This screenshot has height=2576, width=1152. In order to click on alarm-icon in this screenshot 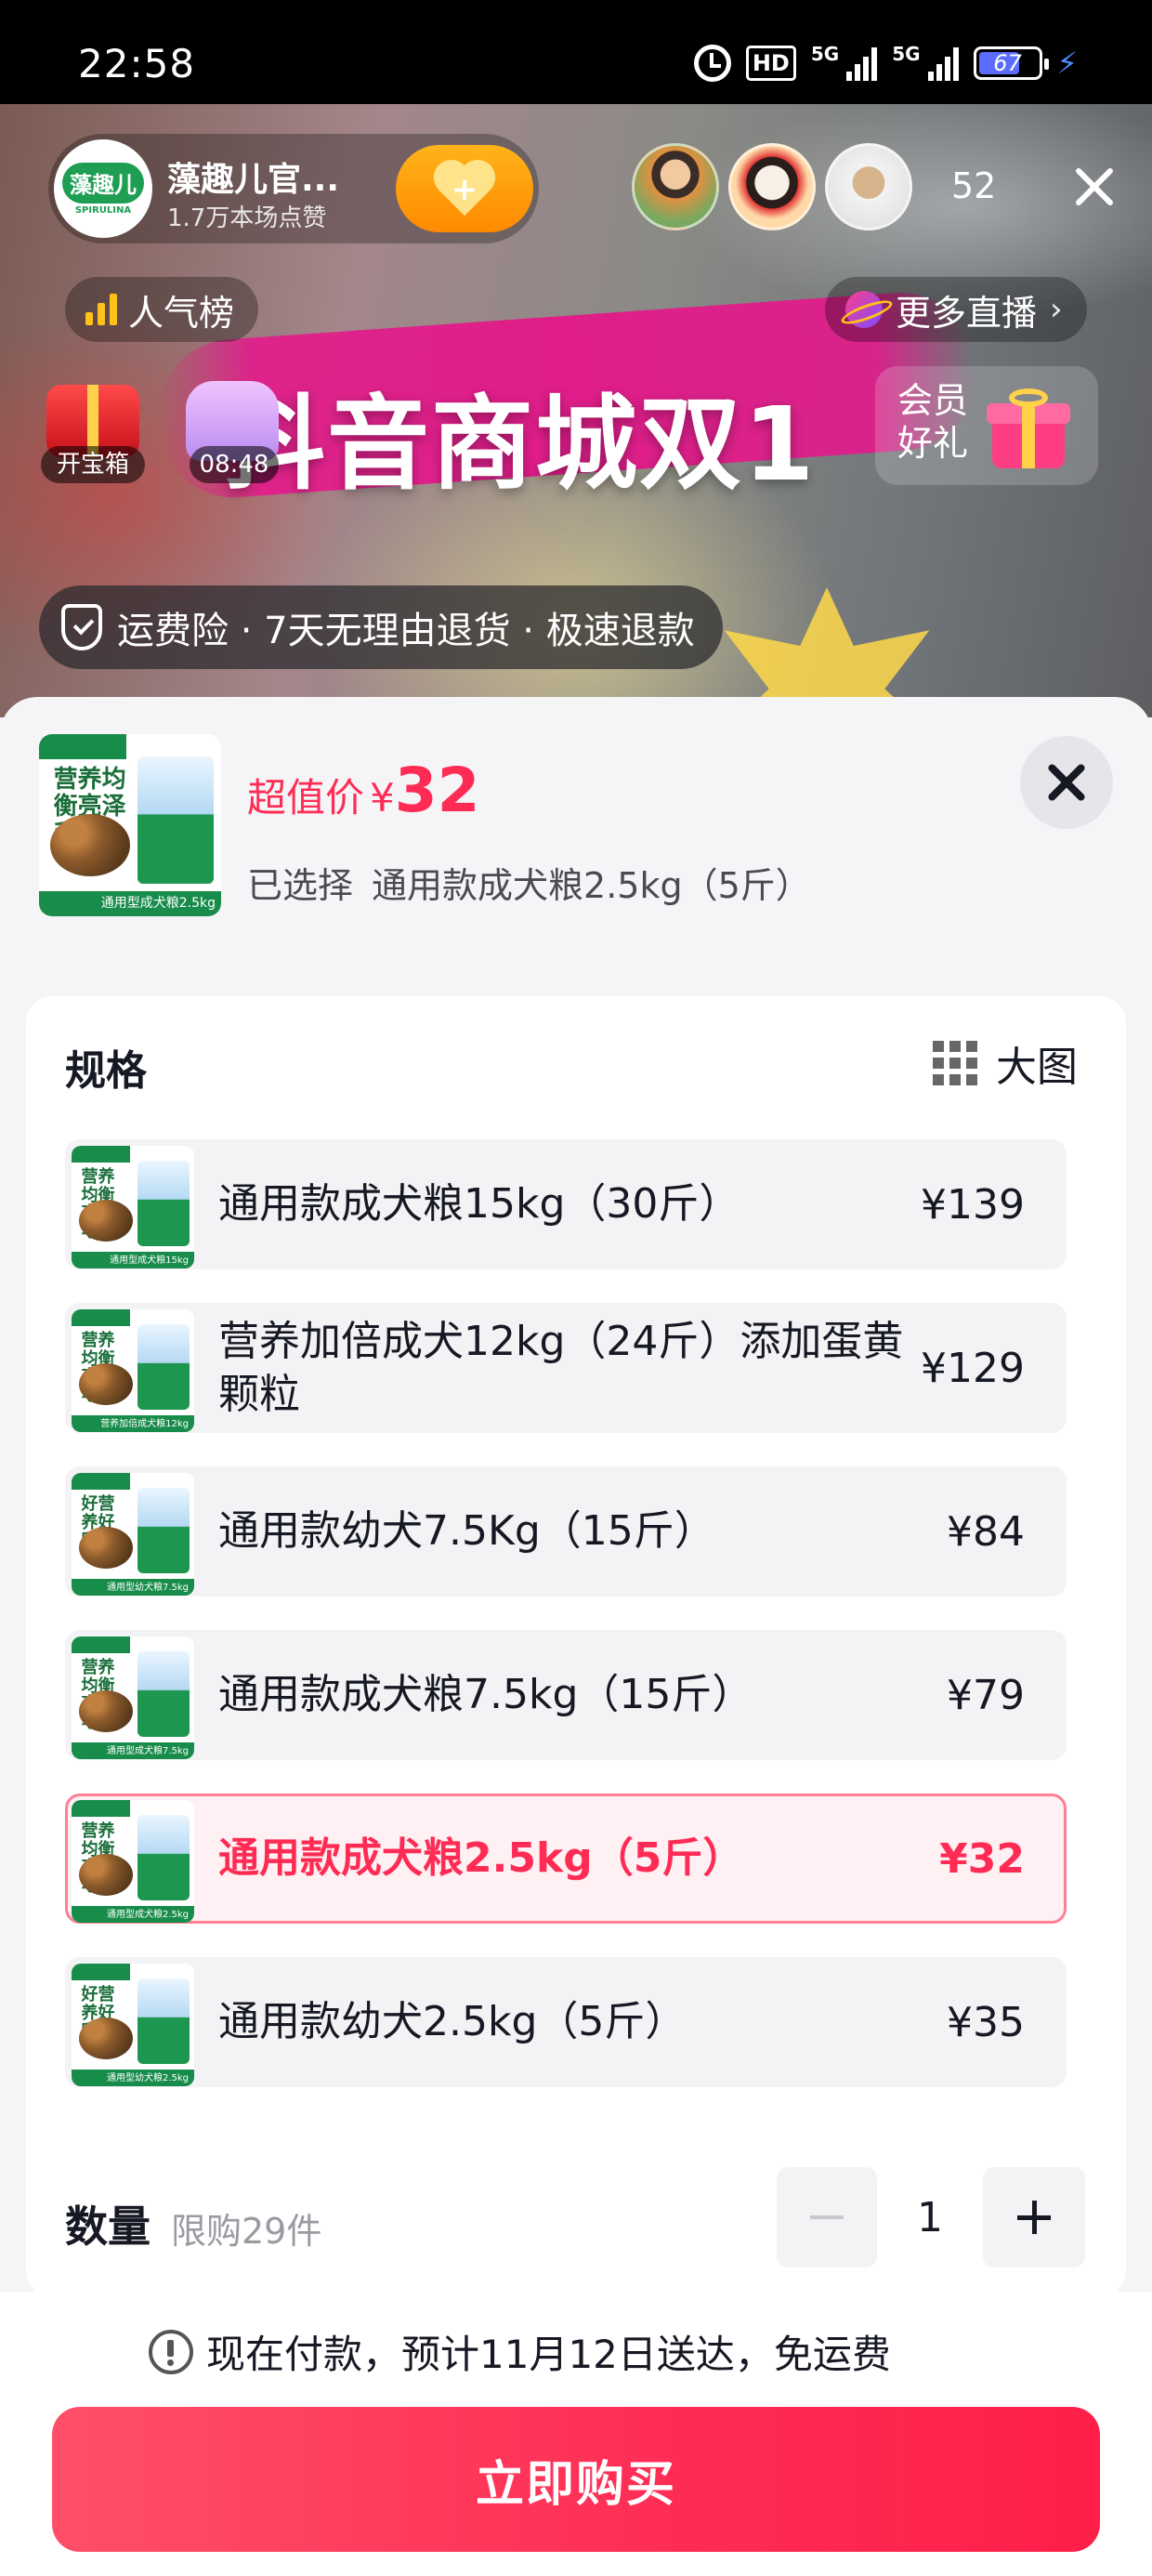, I will do `click(712, 63)`.